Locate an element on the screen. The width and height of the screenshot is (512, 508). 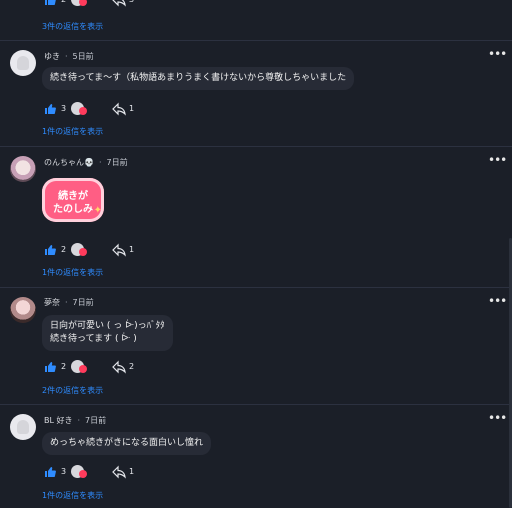
comment-bubble: 続き待ってま〜す（私物語あまりうまく書けないから尊敬しちゃいました is located at coordinates (198, 78).